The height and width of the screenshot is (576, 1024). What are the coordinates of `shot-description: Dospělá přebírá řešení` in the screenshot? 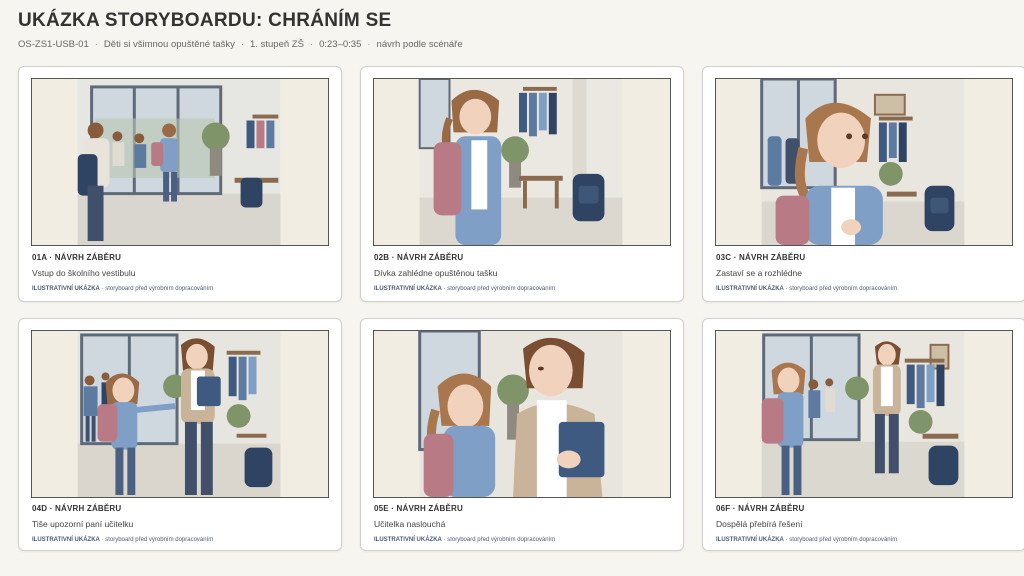 It's located at (759, 524).